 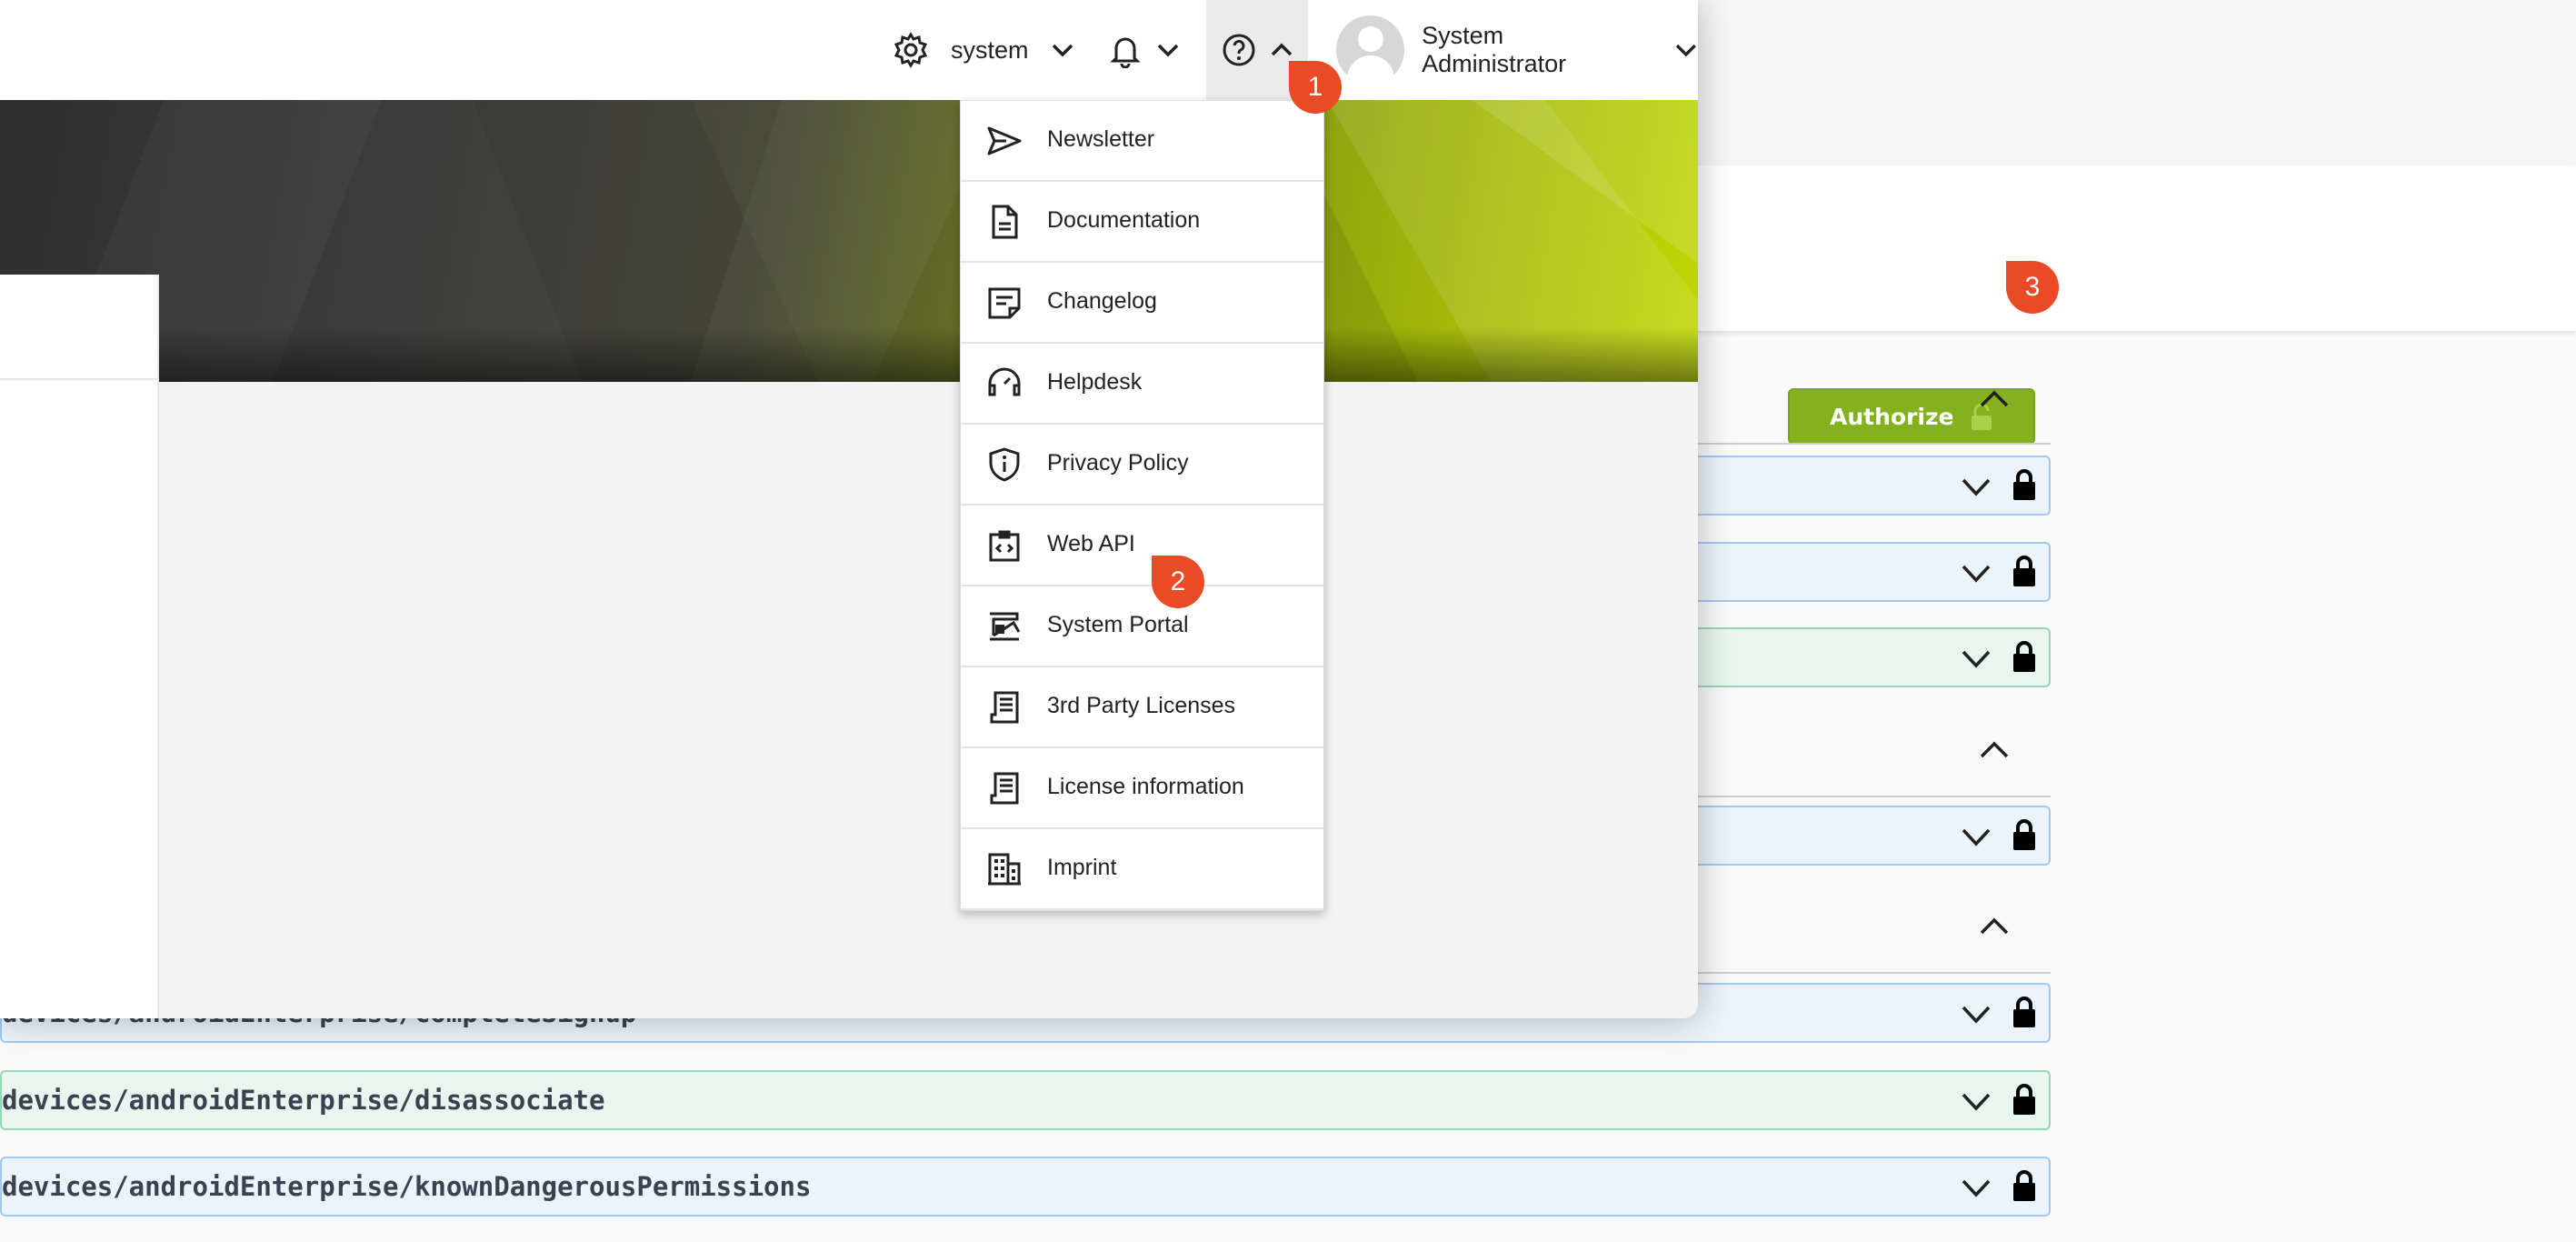 I want to click on app-header: system System Administrator, so click(x=849, y=50).